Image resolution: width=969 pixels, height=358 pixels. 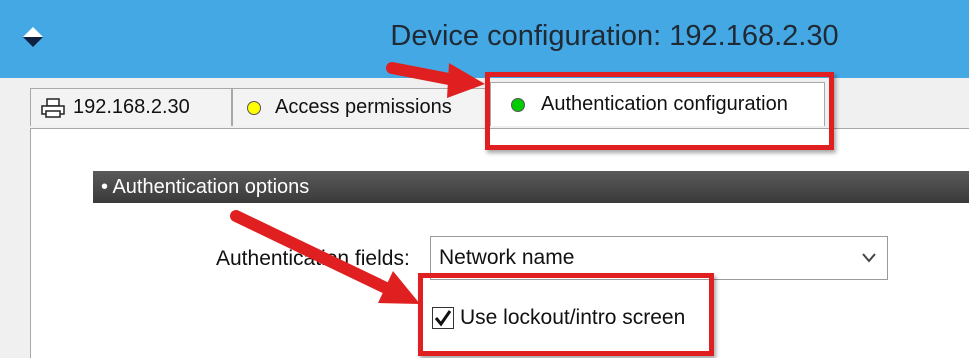 What do you see at coordinates (531, 187) in the screenshot?
I see `authentication-options-header: • Authentication options` at bounding box center [531, 187].